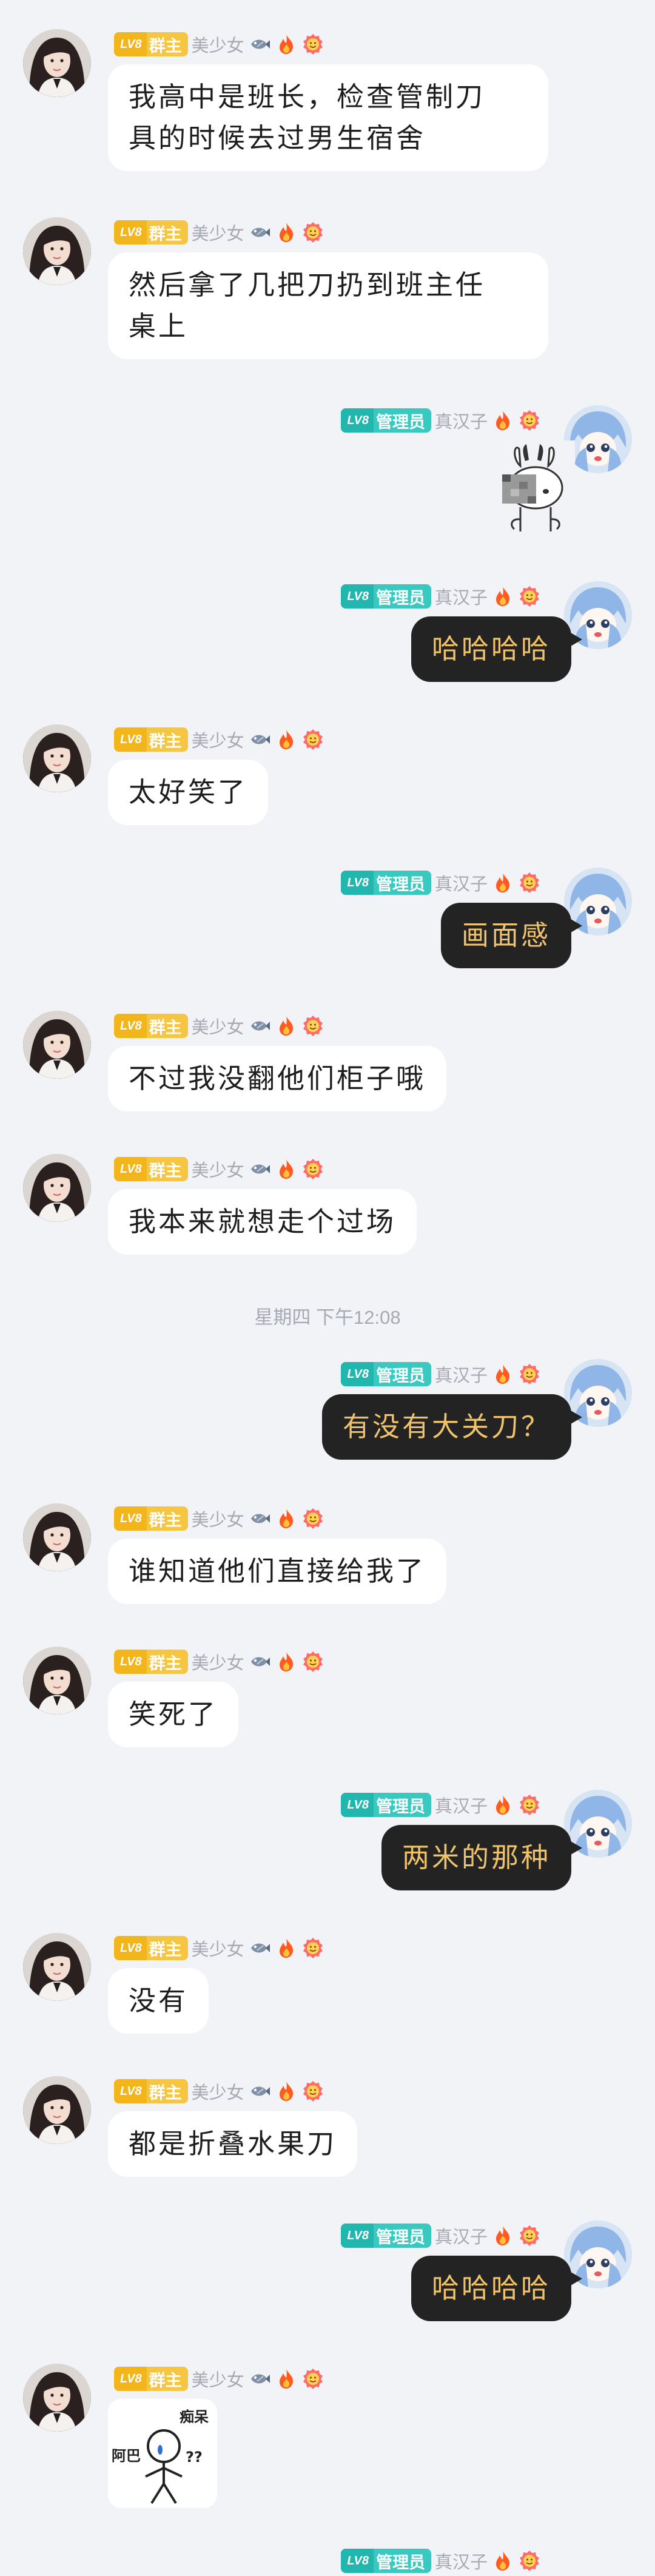  I want to click on message-bubble: 两米的那种, so click(482, 1857).